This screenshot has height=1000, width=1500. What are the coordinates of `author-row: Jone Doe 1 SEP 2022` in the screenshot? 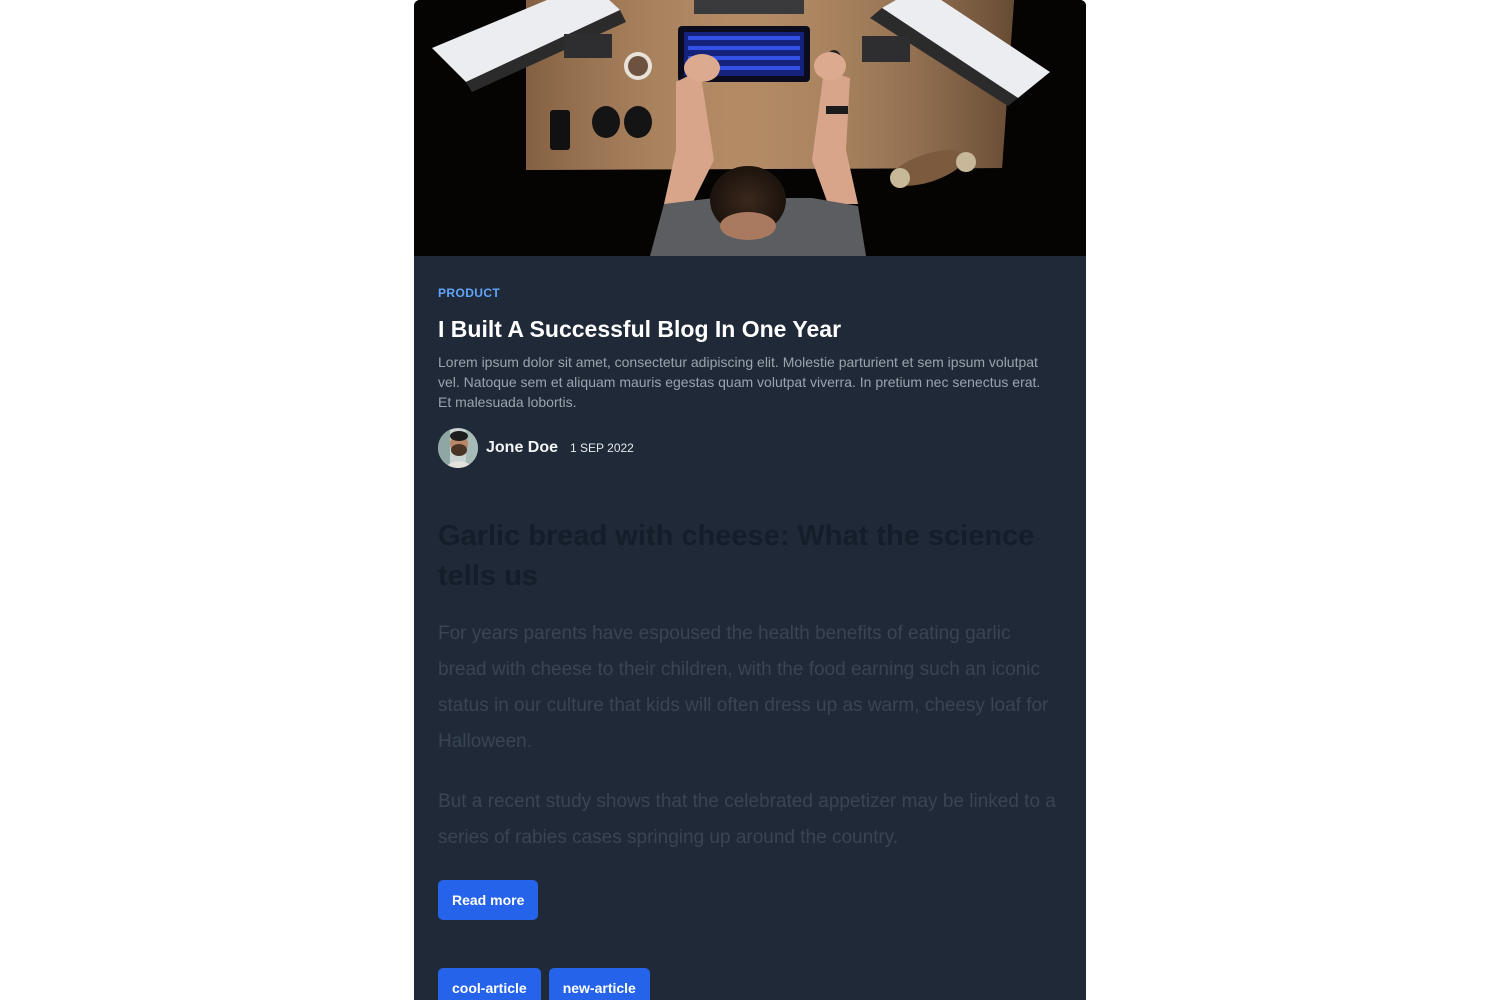 It's located at (536, 448).